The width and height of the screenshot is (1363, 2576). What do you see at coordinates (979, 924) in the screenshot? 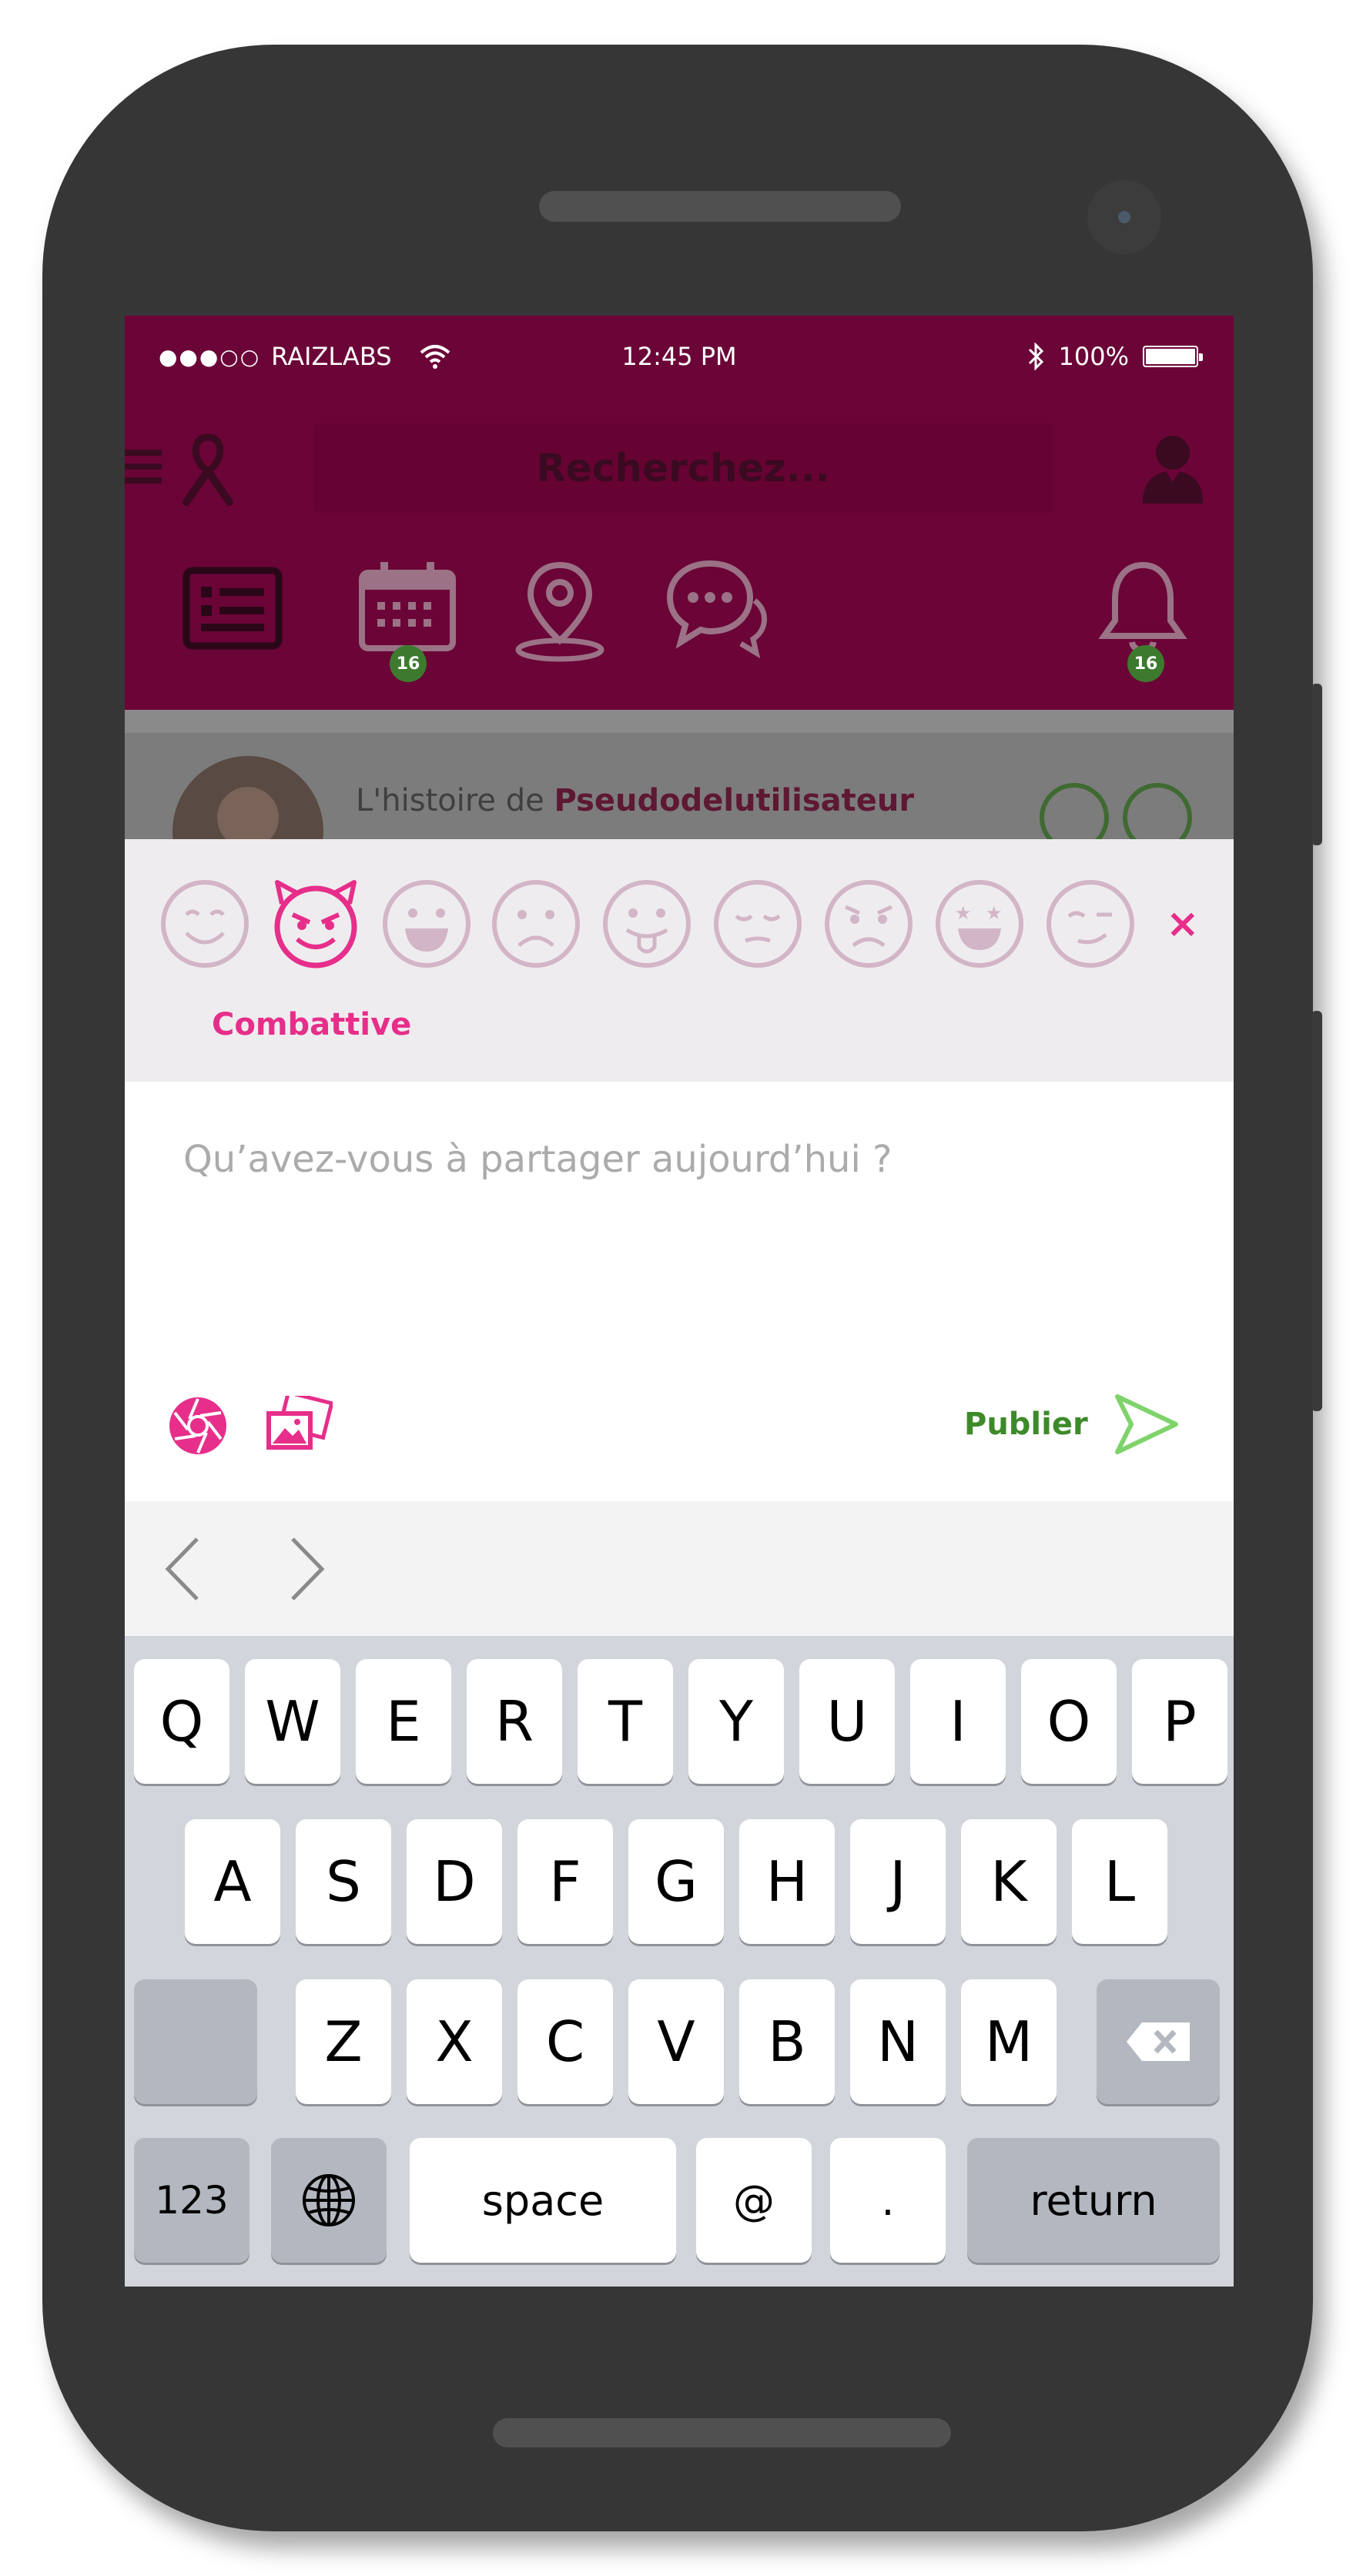
I see `star-eyes-icon: ★ ★` at bounding box center [979, 924].